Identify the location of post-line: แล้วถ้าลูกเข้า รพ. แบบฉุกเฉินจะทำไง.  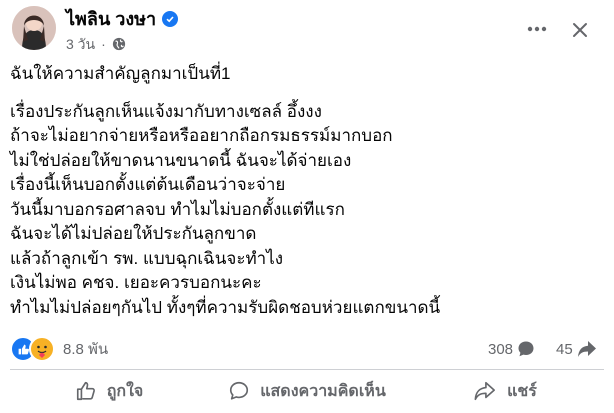
(147, 258).